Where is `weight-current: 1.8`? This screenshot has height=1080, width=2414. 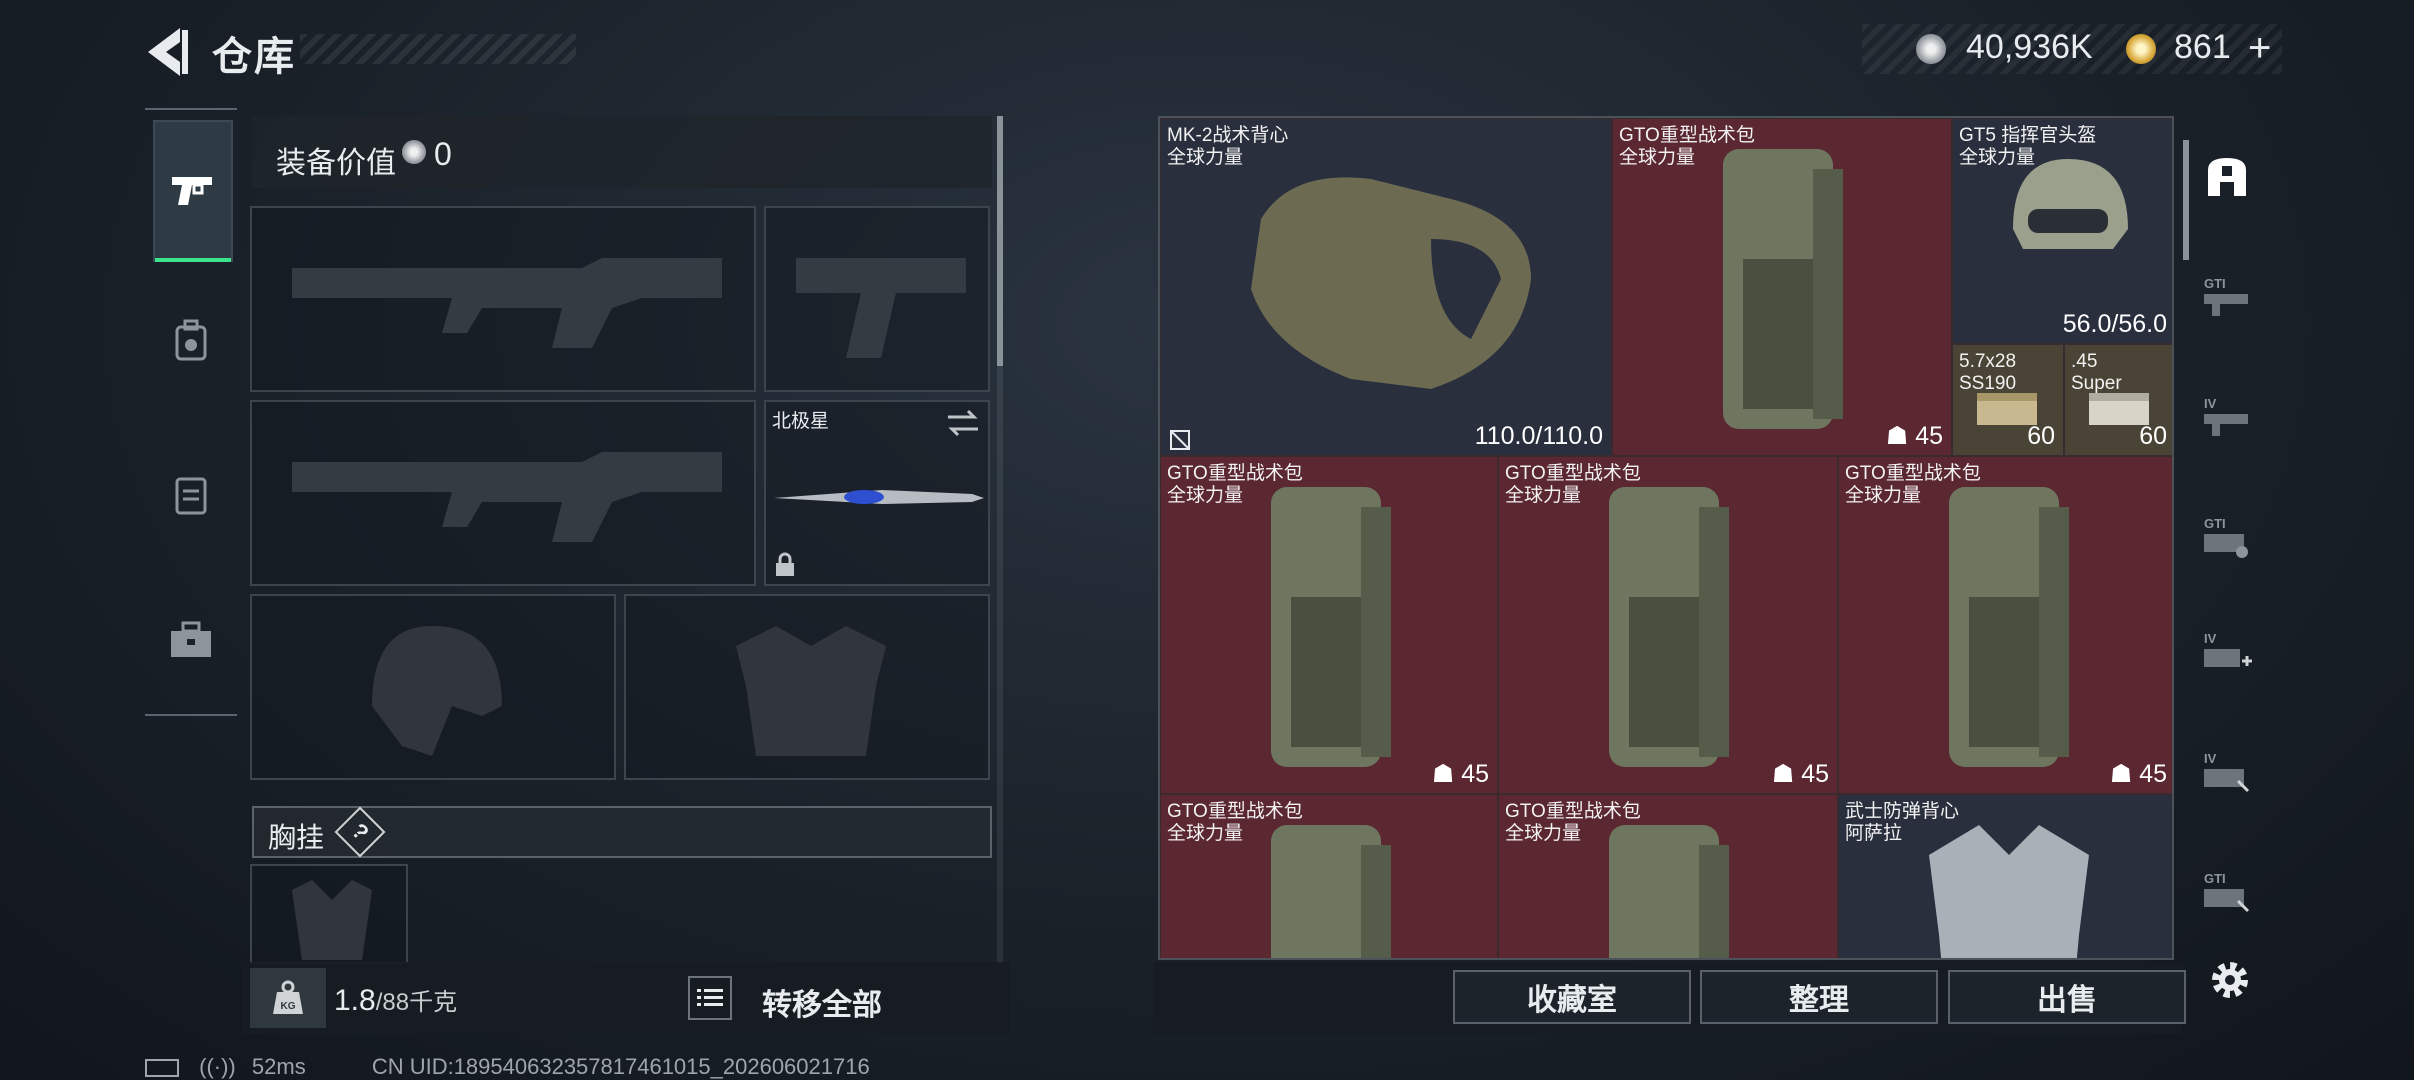
weight-current: 1.8 is located at coordinates (355, 1000).